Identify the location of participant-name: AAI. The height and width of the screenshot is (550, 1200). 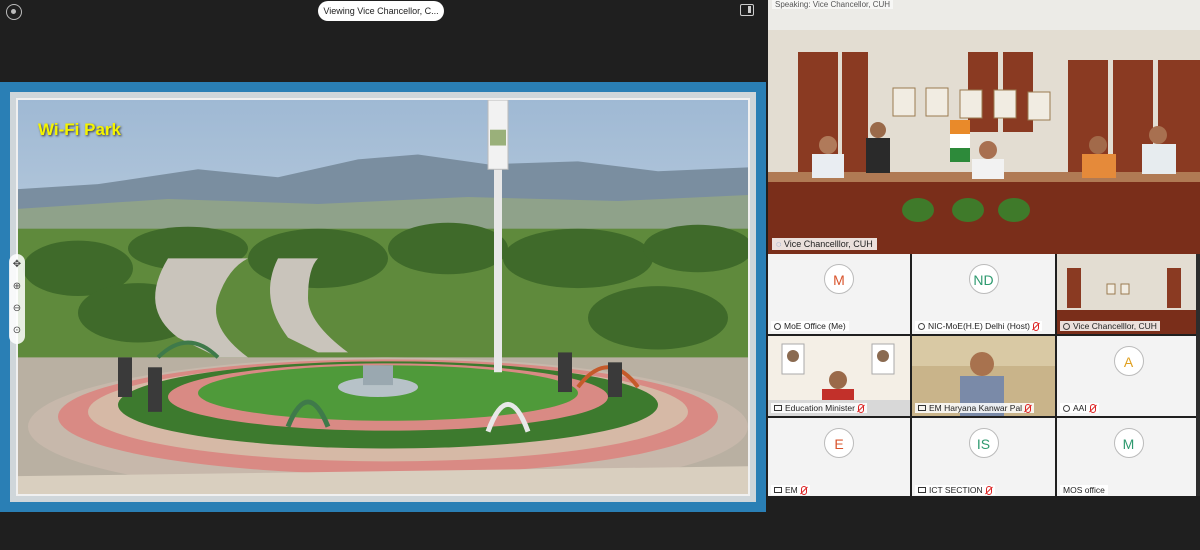
(1080, 408).